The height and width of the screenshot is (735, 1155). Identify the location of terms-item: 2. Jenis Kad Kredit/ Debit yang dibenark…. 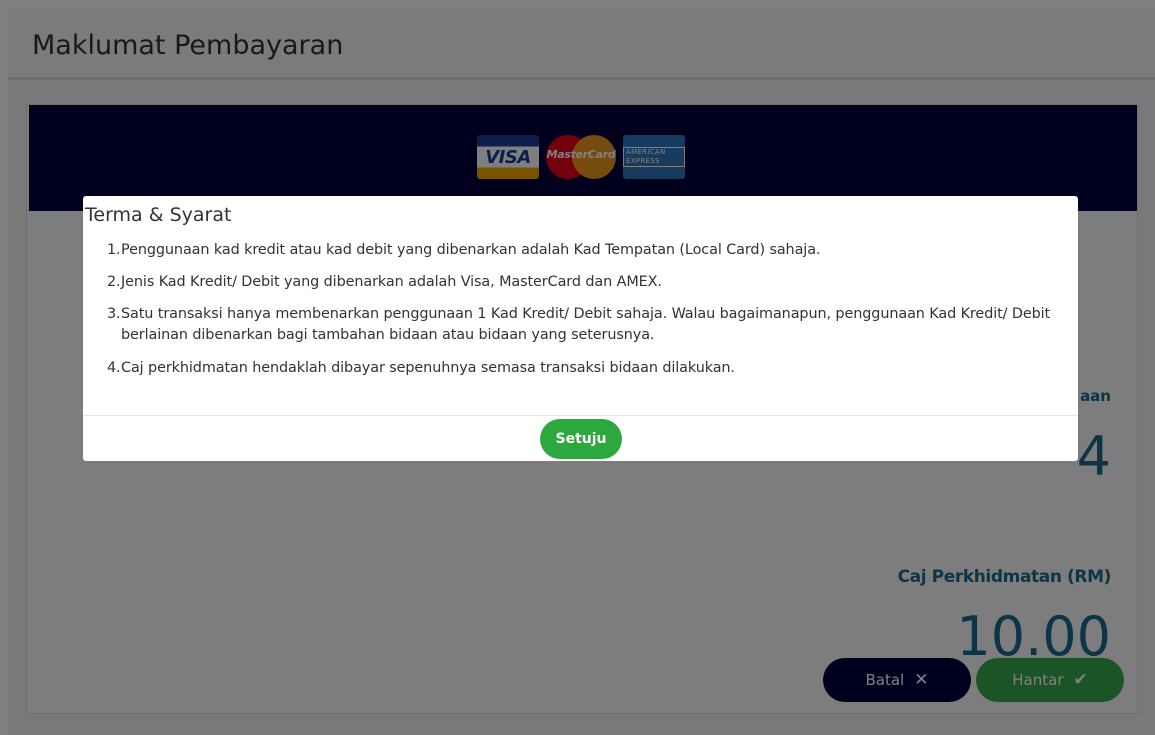
(587, 282).